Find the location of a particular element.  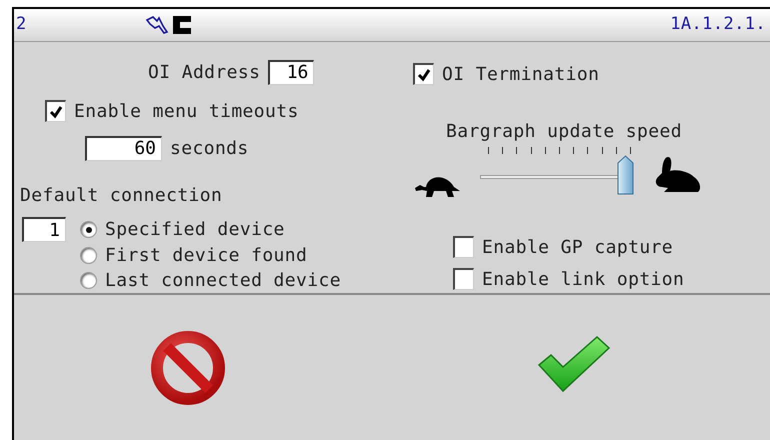

slider-label: Bargraph update speed is located at coordinates (564, 132).